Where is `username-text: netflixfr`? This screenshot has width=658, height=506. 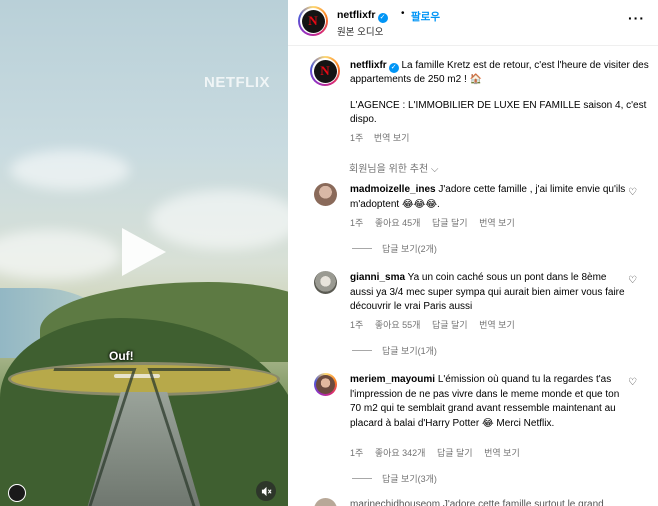 username-text: netflixfr is located at coordinates (356, 15).